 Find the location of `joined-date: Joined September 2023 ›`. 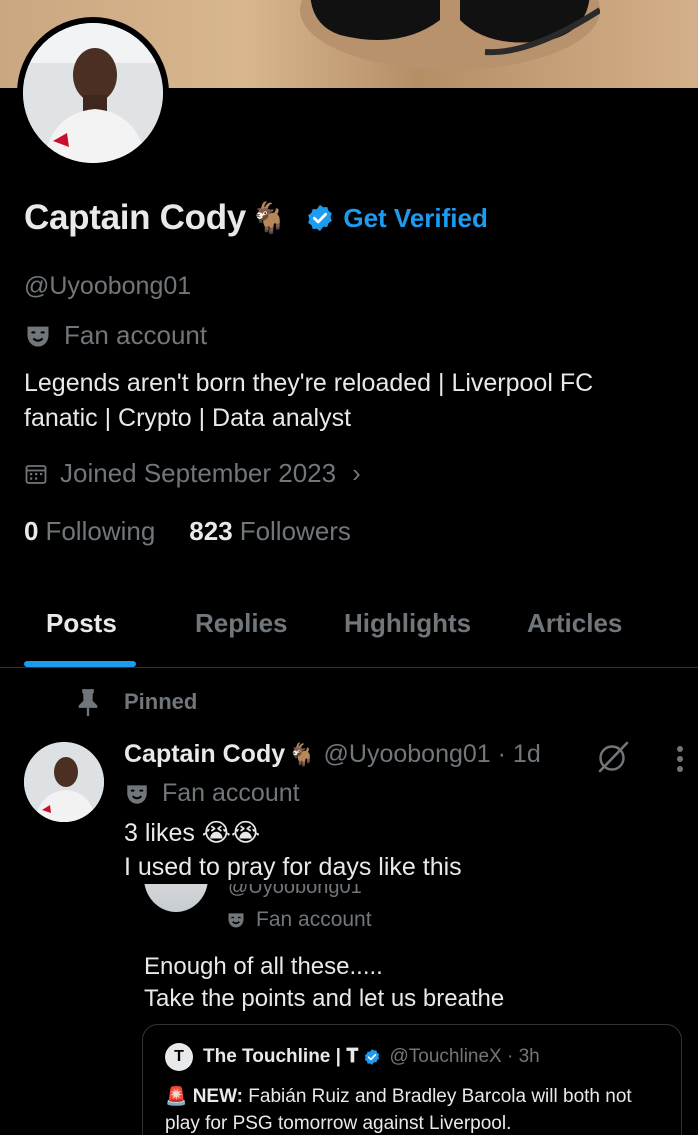

joined-date: Joined September 2023 › is located at coordinates (192, 473).